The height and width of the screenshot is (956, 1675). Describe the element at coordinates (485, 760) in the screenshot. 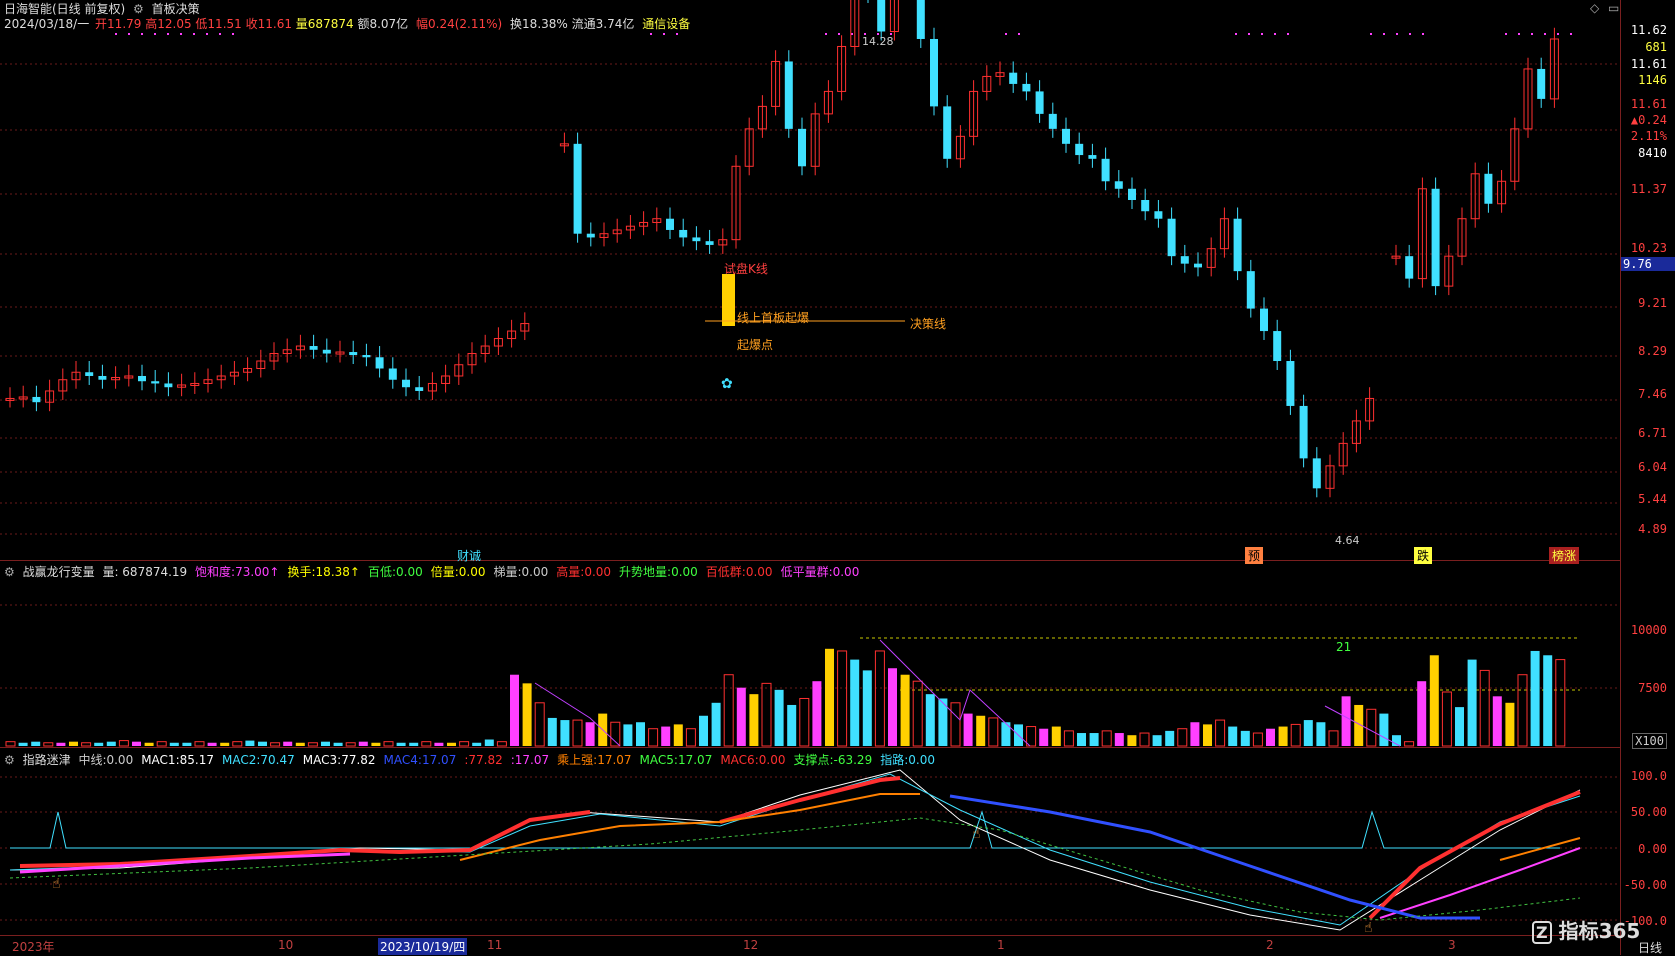

I see `indicator-field: :77.82` at that location.